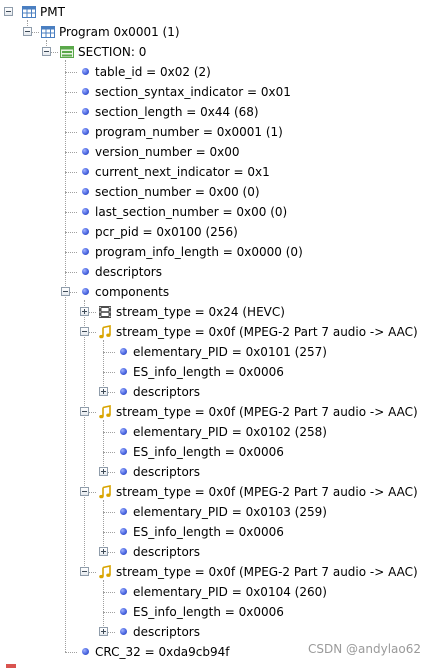  Describe the element at coordinates (214, 72) in the screenshot. I see `tree-node-table-id-0x02-2: table_id = 0x02 (2)` at that location.